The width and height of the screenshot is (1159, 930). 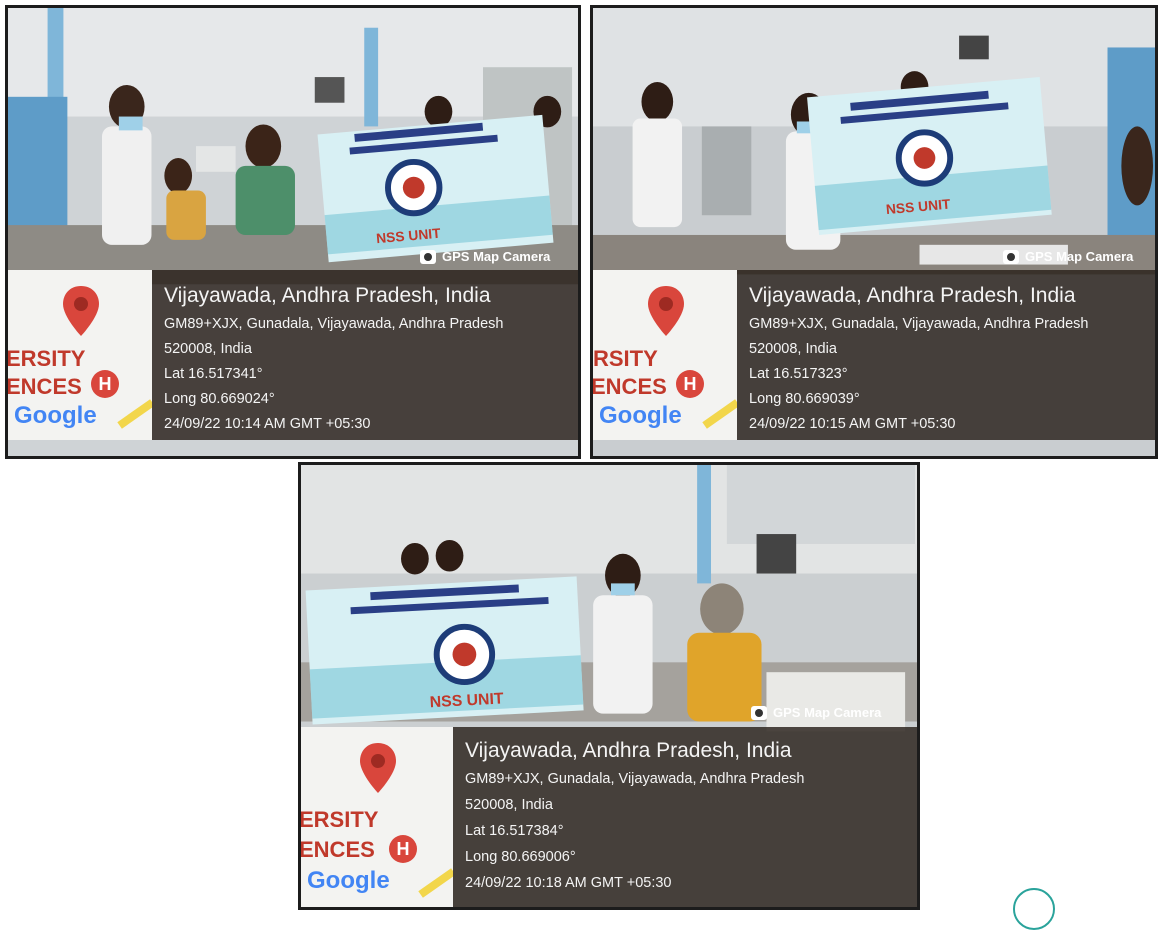 What do you see at coordinates (514, 831) in the screenshot?
I see `latitude-value: Lat 16.517384°` at bounding box center [514, 831].